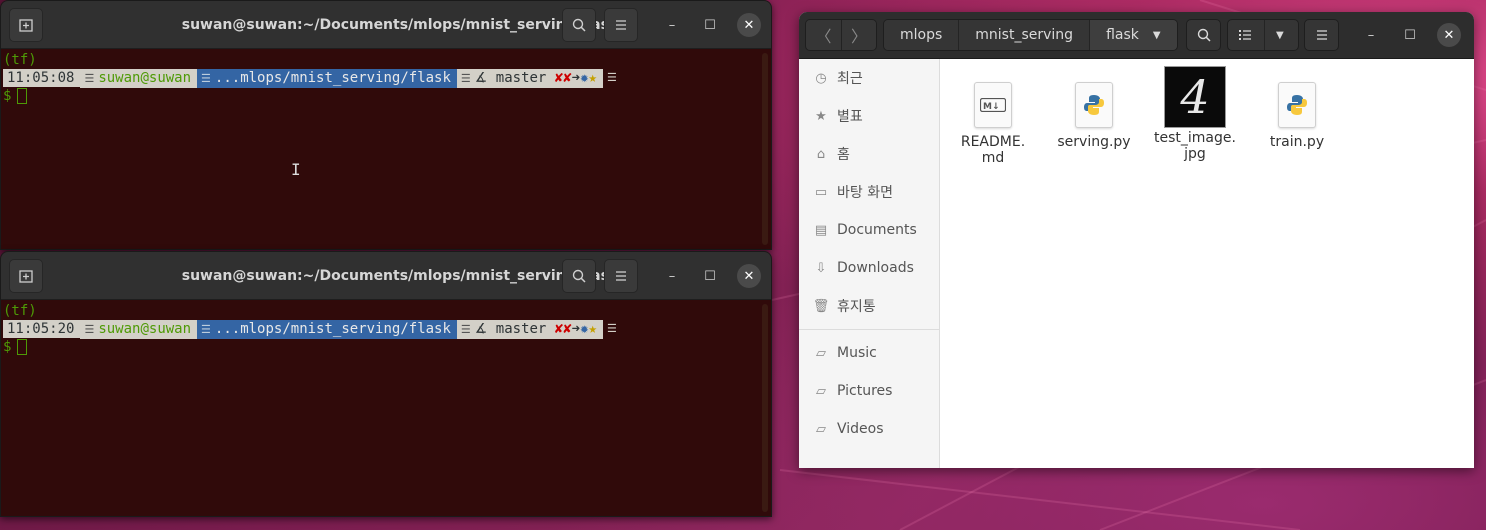 This screenshot has height=530, width=1486. What do you see at coordinates (843, 155) in the screenshot?
I see `sidebar-item-label: 홈` at bounding box center [843, 155].